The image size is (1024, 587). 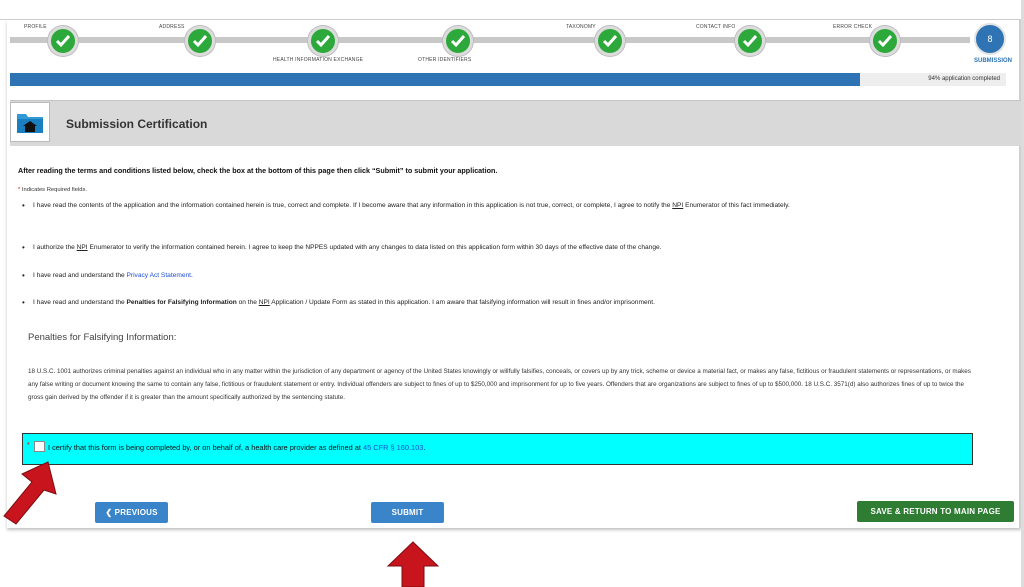 I want to click on penalties-title: Penalties for Falsifying Information:, so click(x=102, y=337).